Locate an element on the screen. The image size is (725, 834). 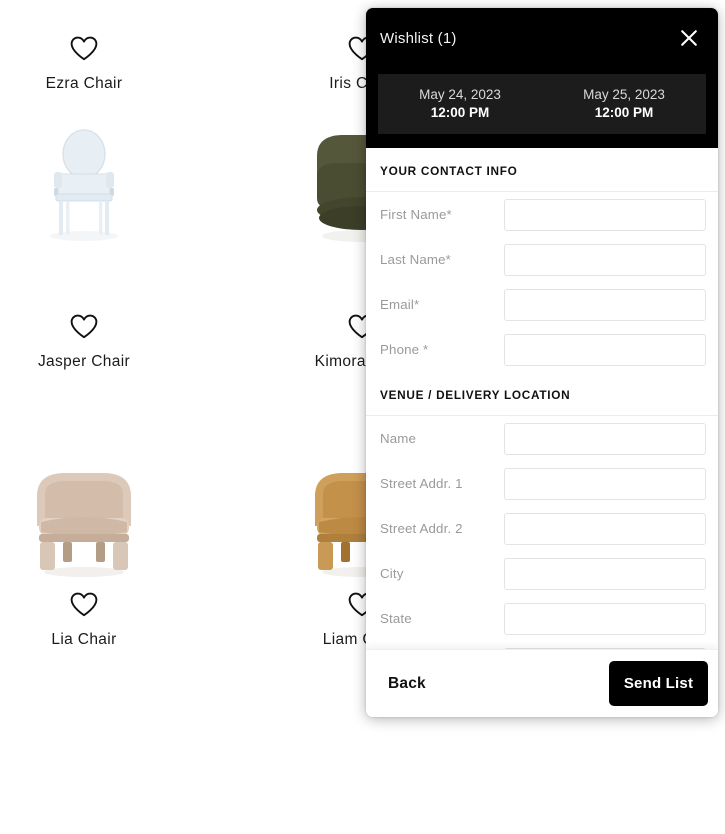
back-button: Back is located at coordinates (407, 684).